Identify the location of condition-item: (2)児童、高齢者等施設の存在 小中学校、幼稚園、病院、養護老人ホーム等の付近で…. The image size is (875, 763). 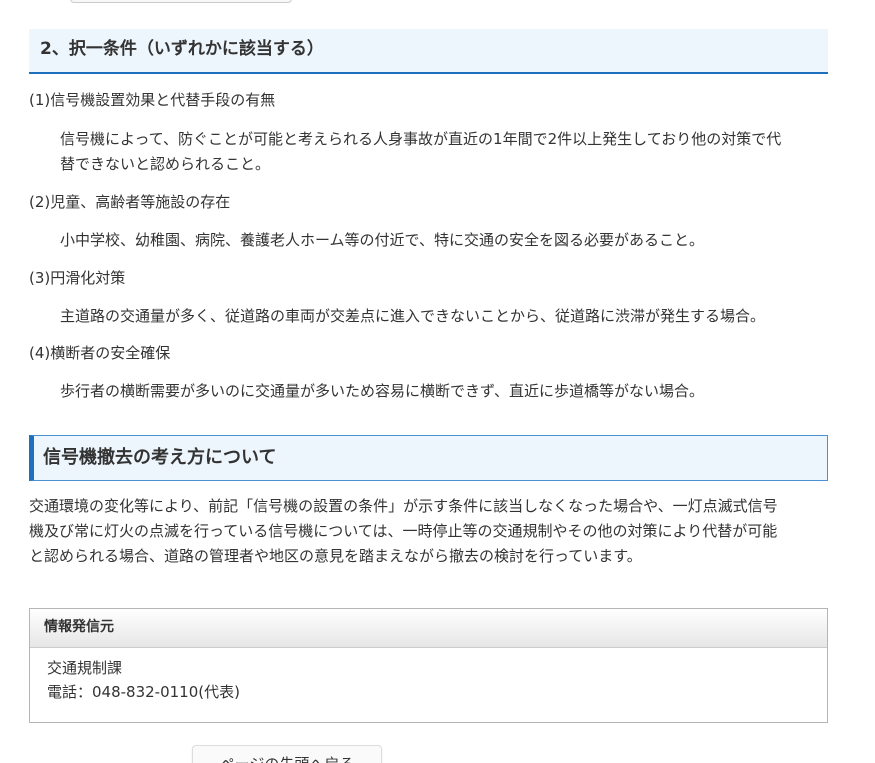
(428, 222).